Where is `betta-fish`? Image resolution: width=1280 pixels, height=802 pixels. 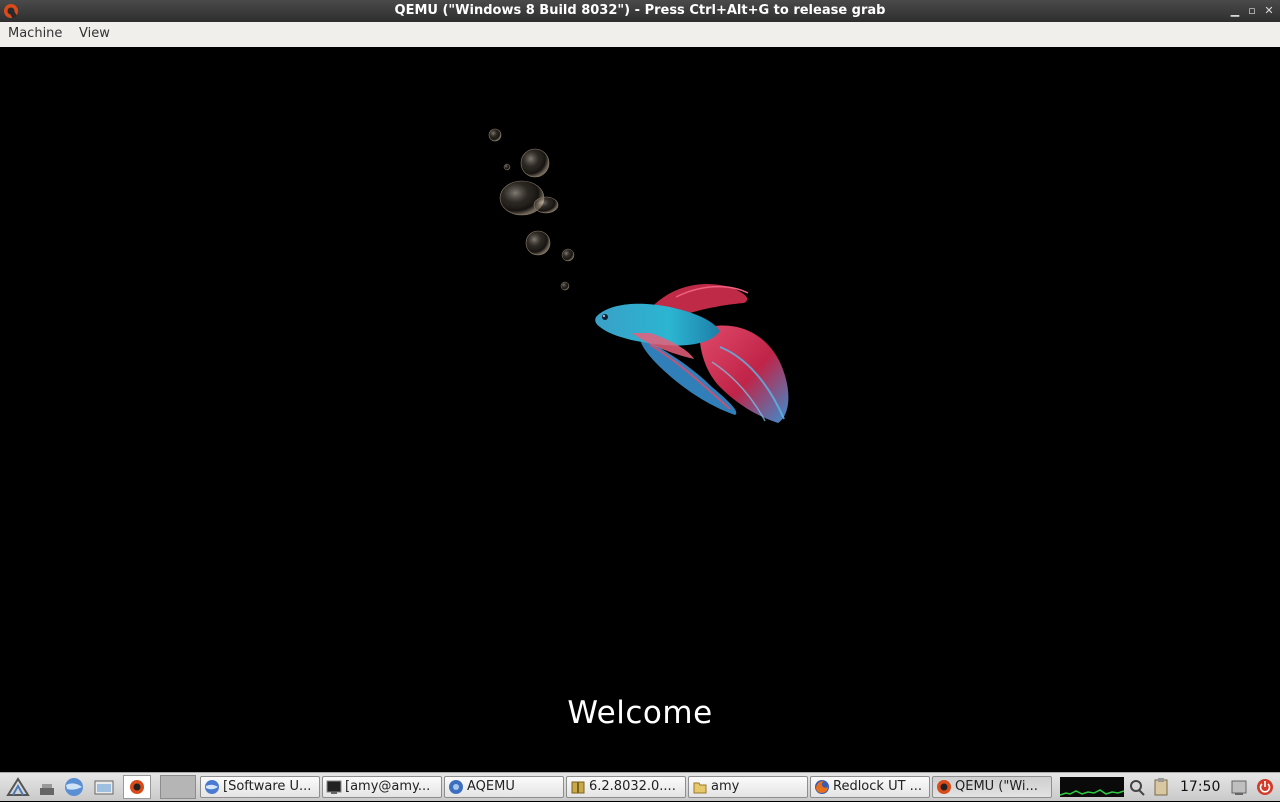
betta-fish is located at coordinates (692, 353).